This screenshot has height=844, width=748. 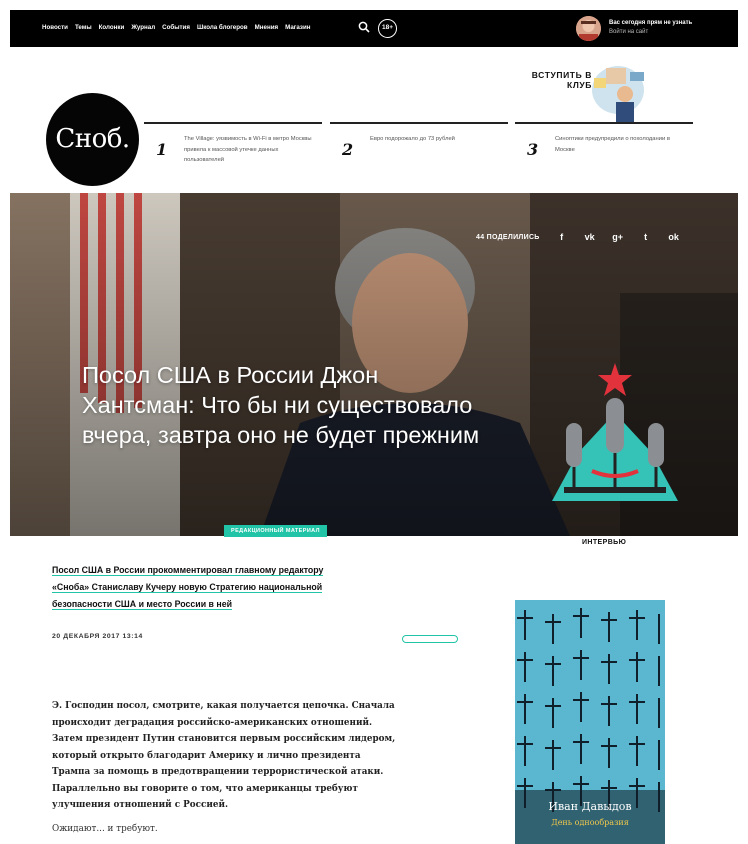 What do you see at coordinates (55, 27) in the screenshot?
I see `nav-item-news: Новости` at bounding box center [55, 27].